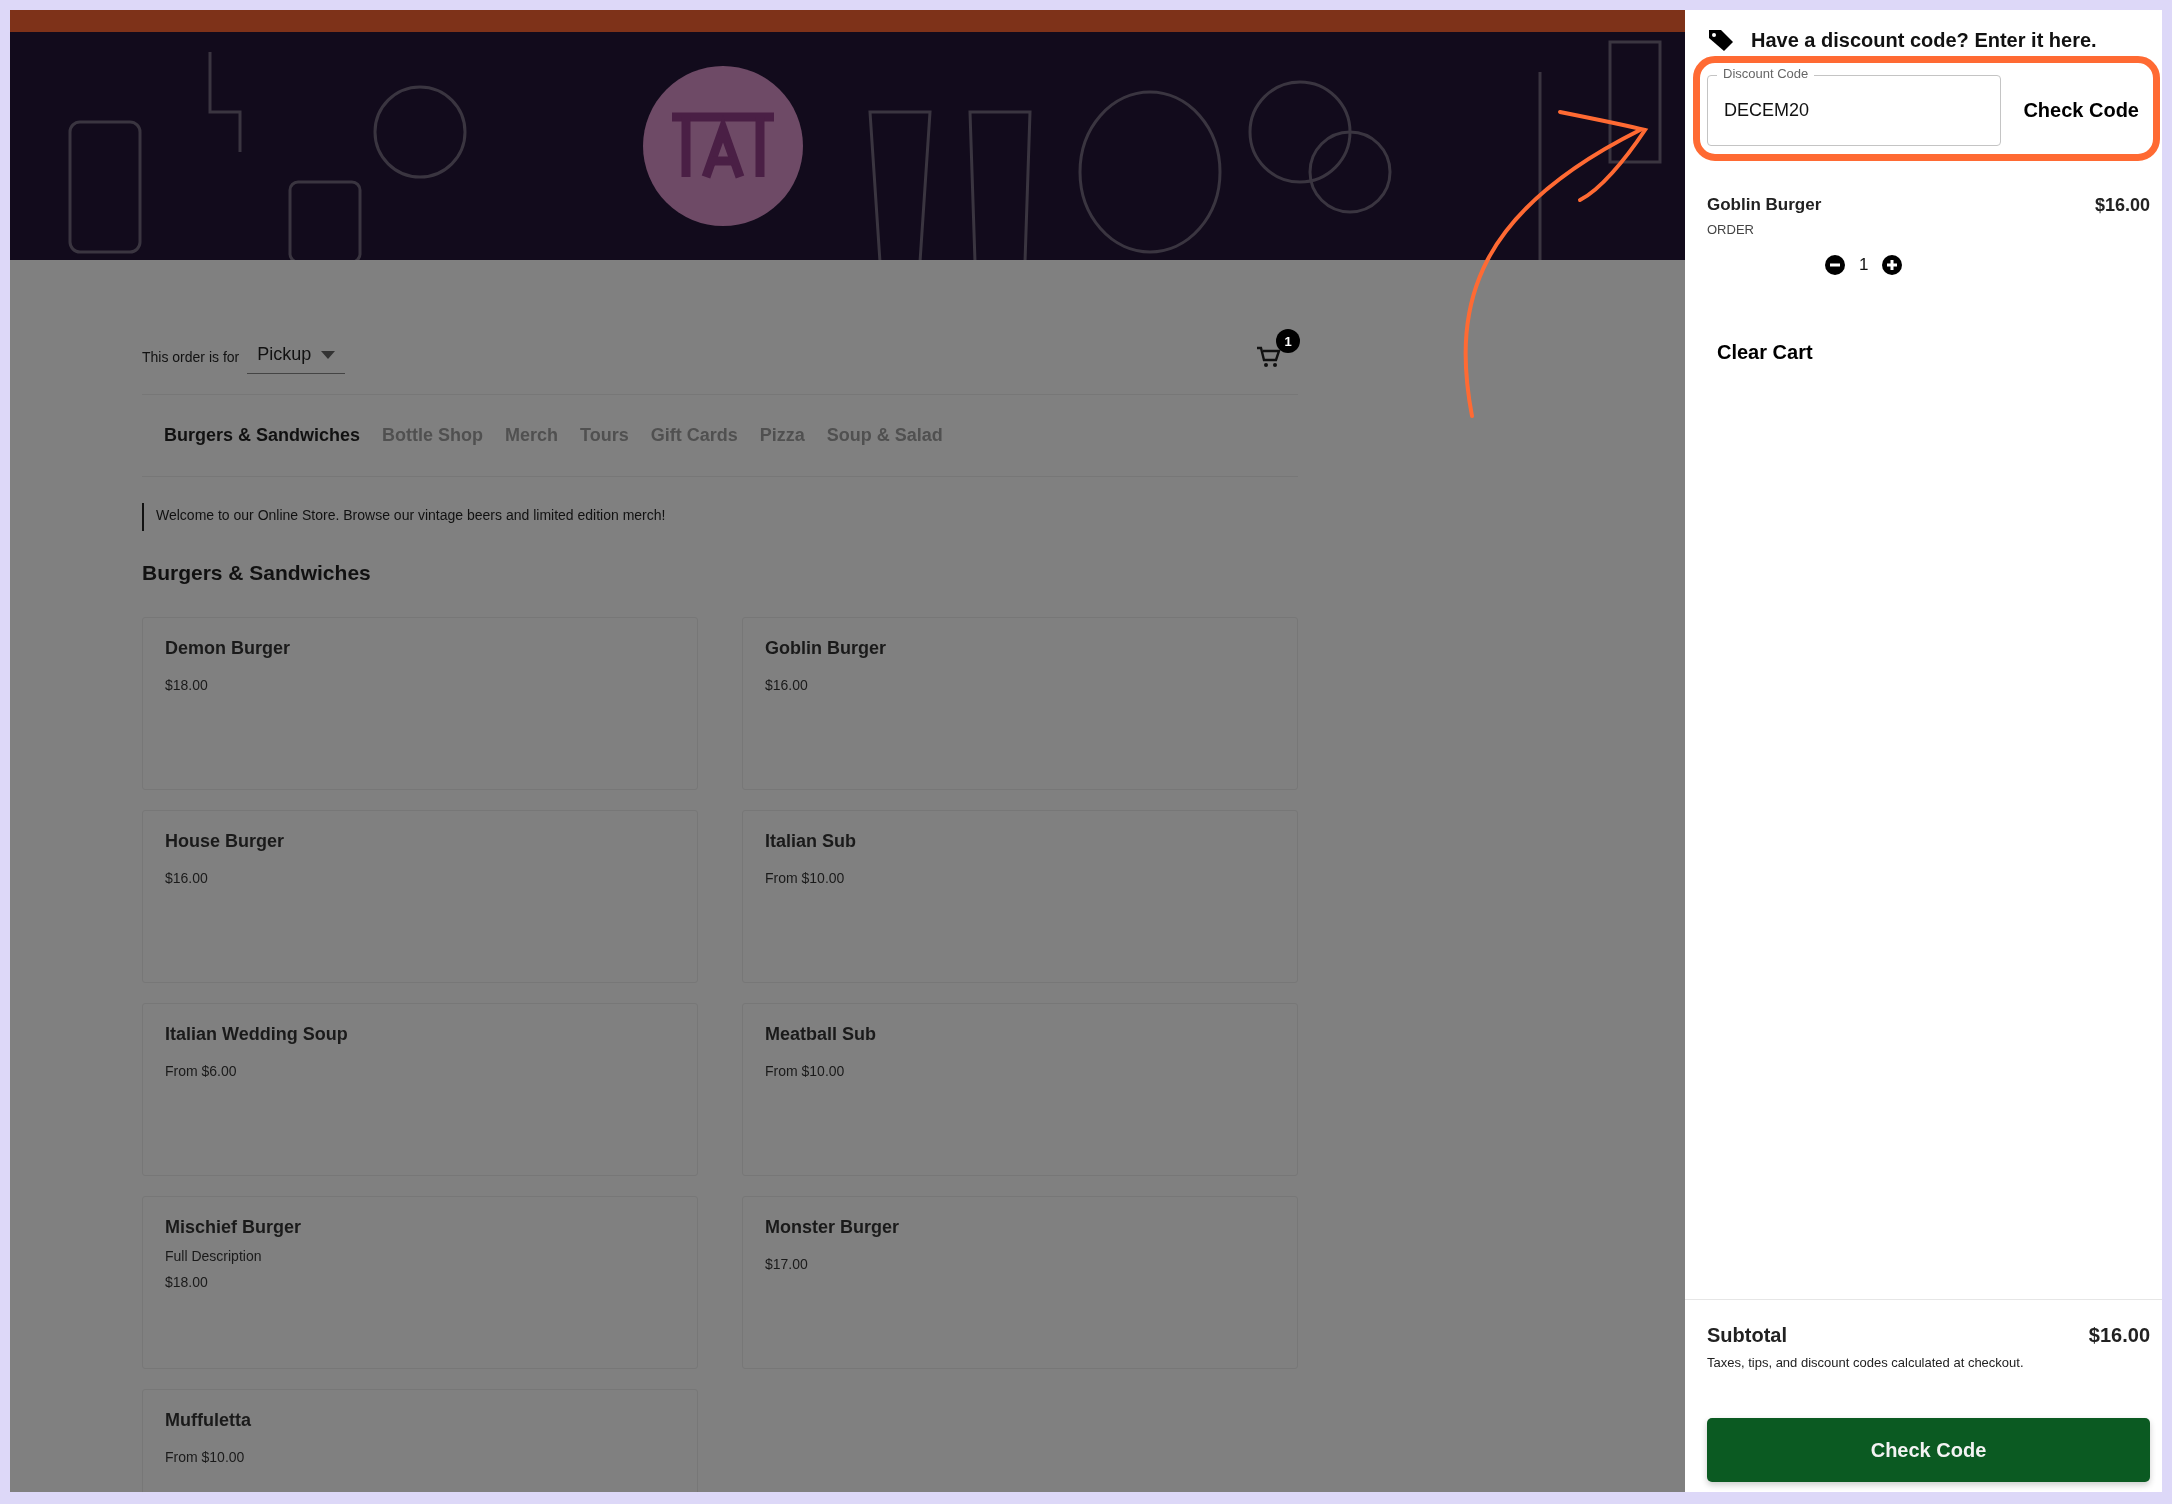 Image resolution: width=2172 pixels, height=1504 pixels. I want to click on product-name: Muffuletta, so click(208, 1420).